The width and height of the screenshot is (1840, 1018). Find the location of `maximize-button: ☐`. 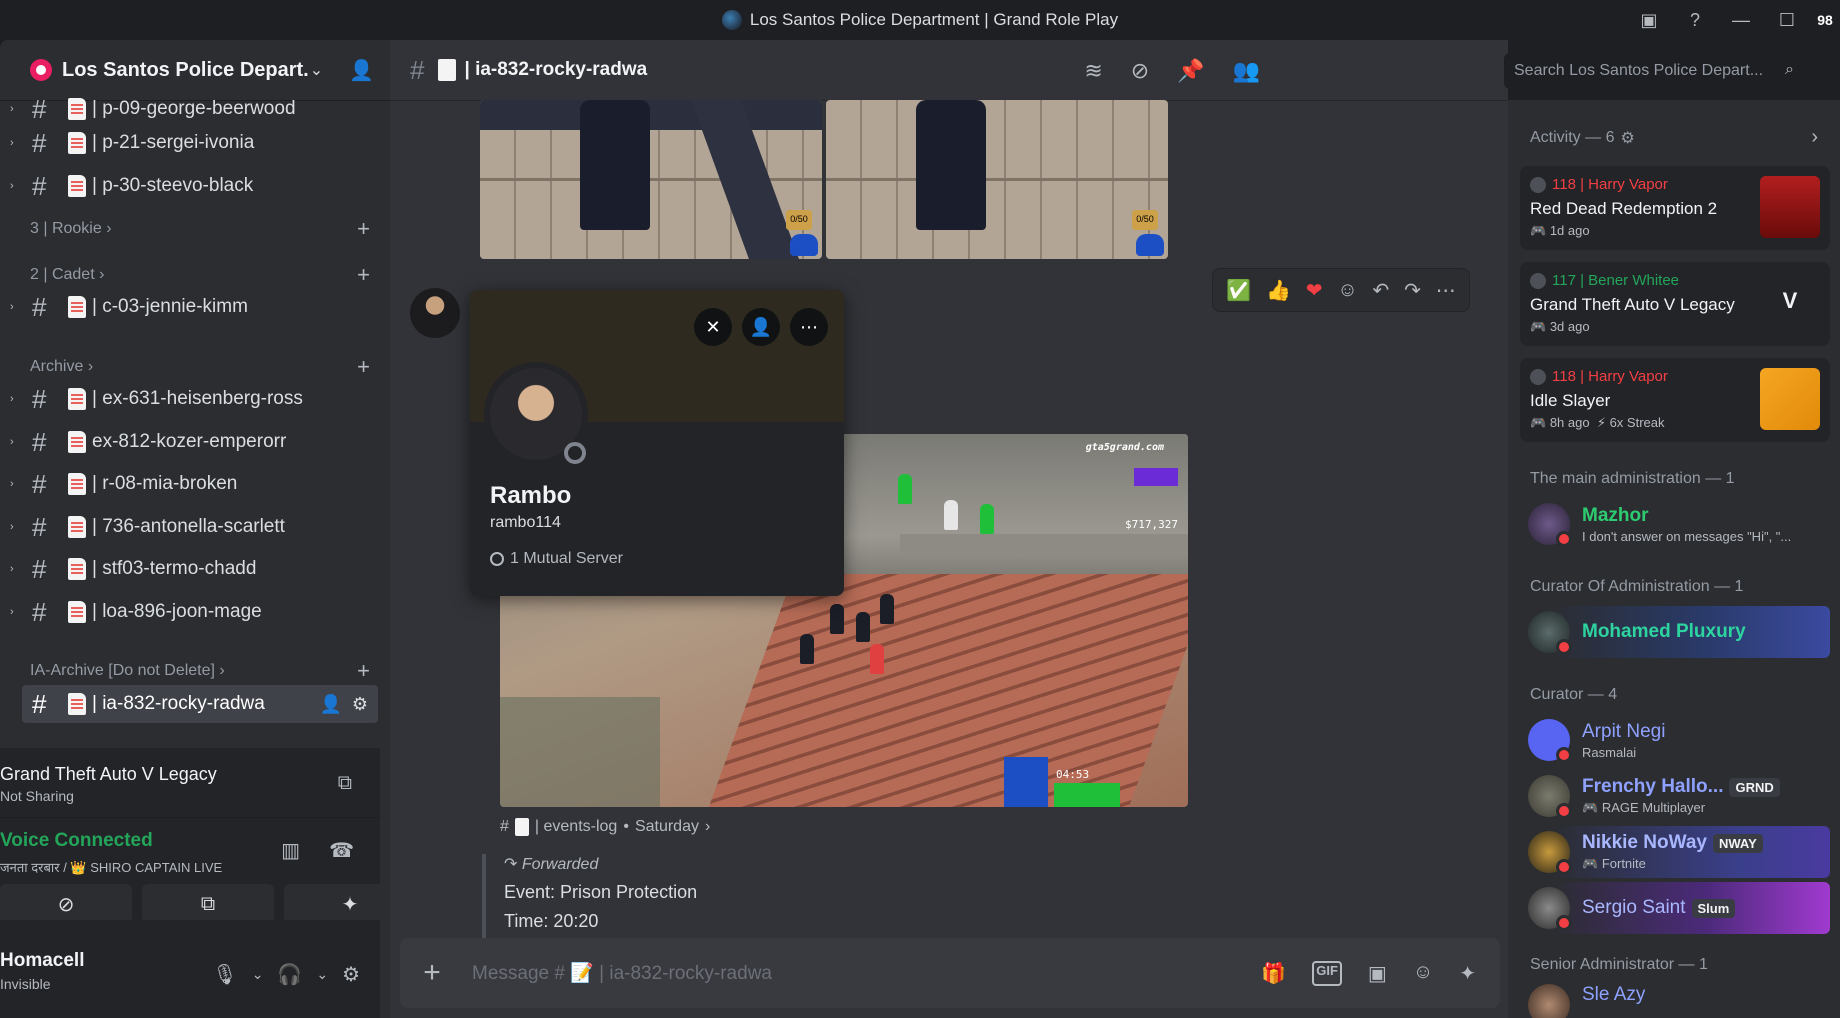

maximize-button: ☐ is located at coordinates (1787, 20).